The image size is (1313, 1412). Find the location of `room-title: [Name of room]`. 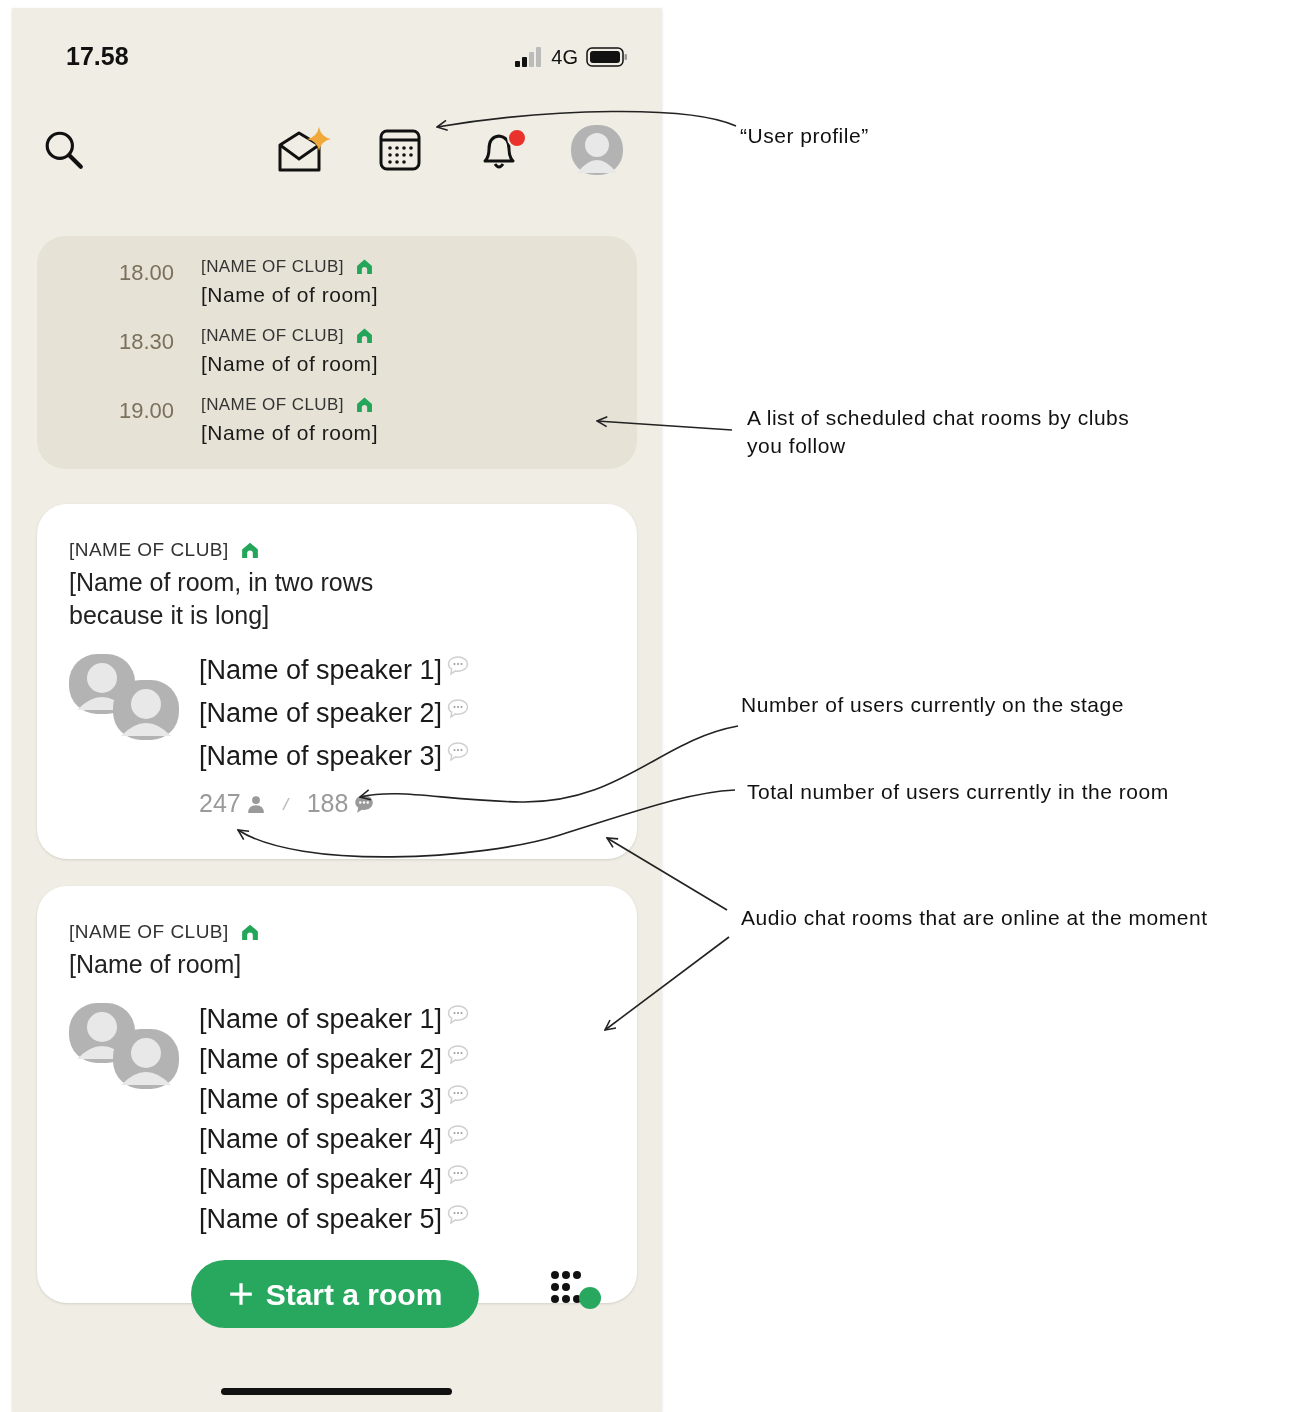

room-title: [Name of room] is located at coordinates (156, 964).